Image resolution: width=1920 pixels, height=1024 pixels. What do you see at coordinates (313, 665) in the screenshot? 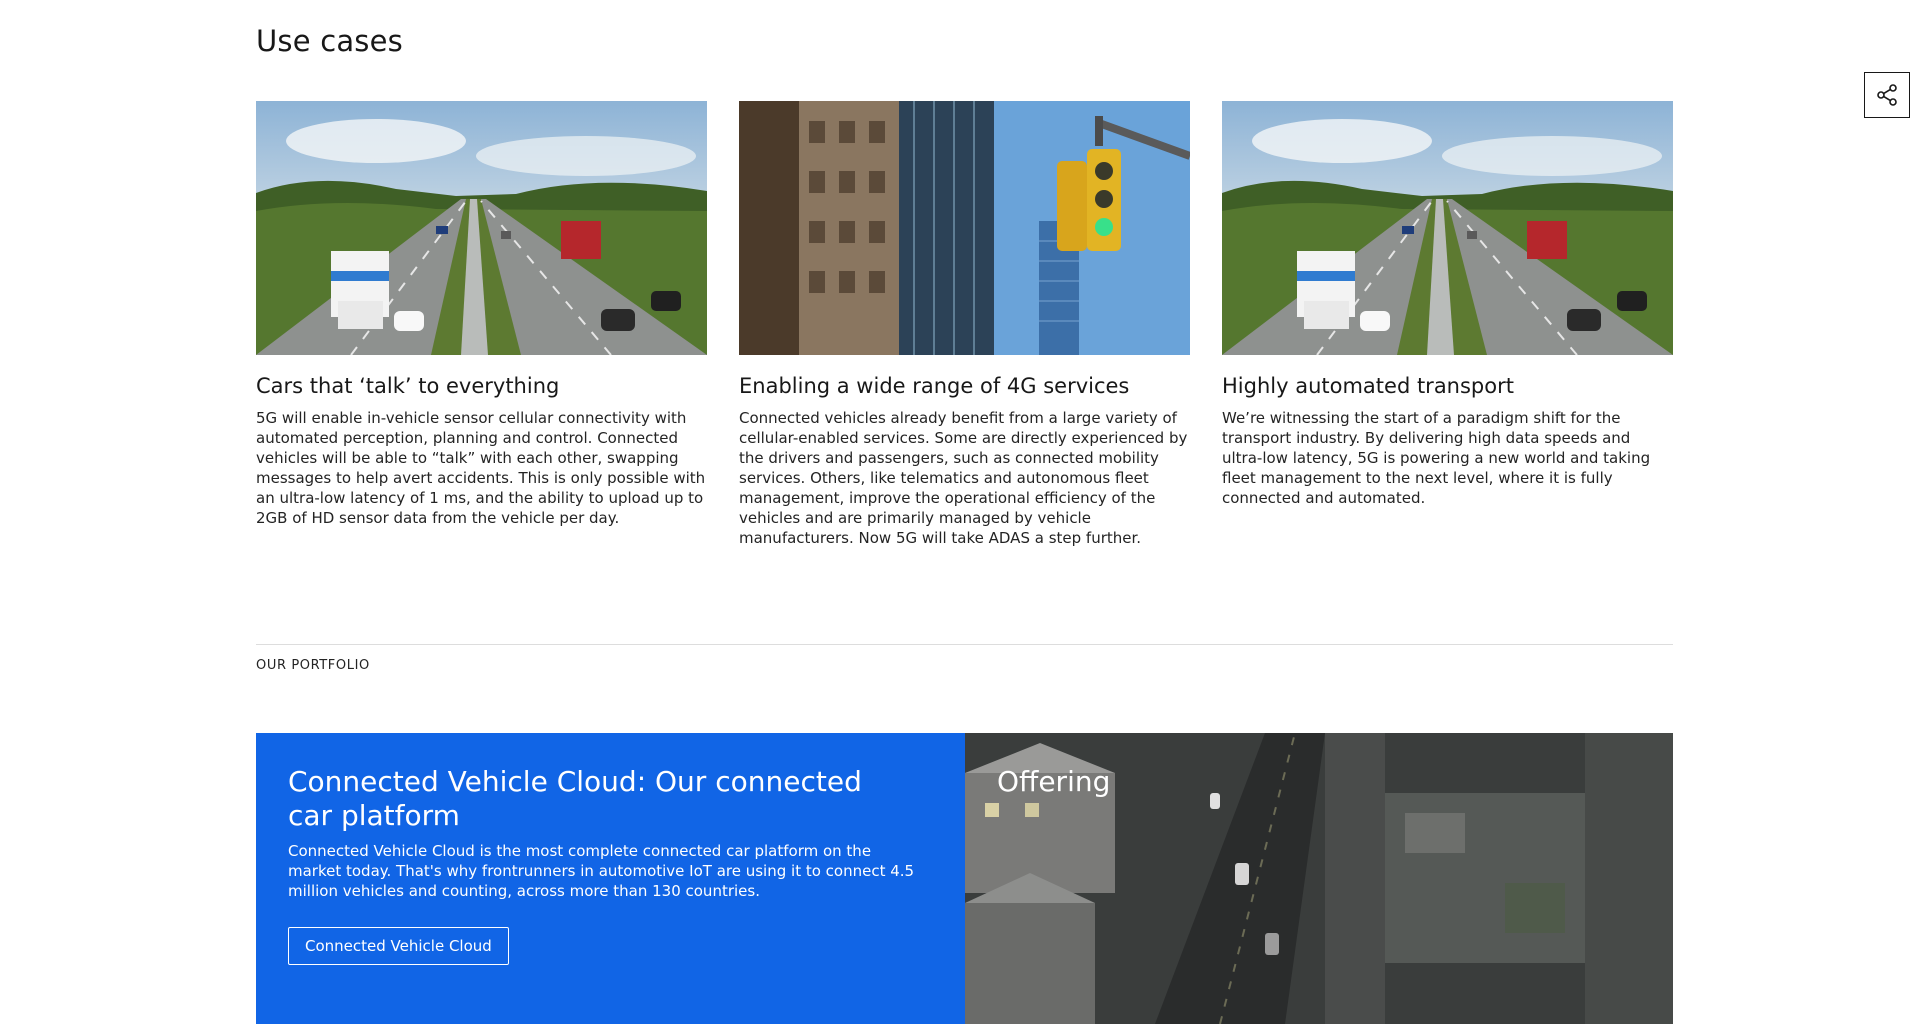
I see `portfolio-eyebrow: OUR PORTFOLIO` at bounding box center [313, 665].